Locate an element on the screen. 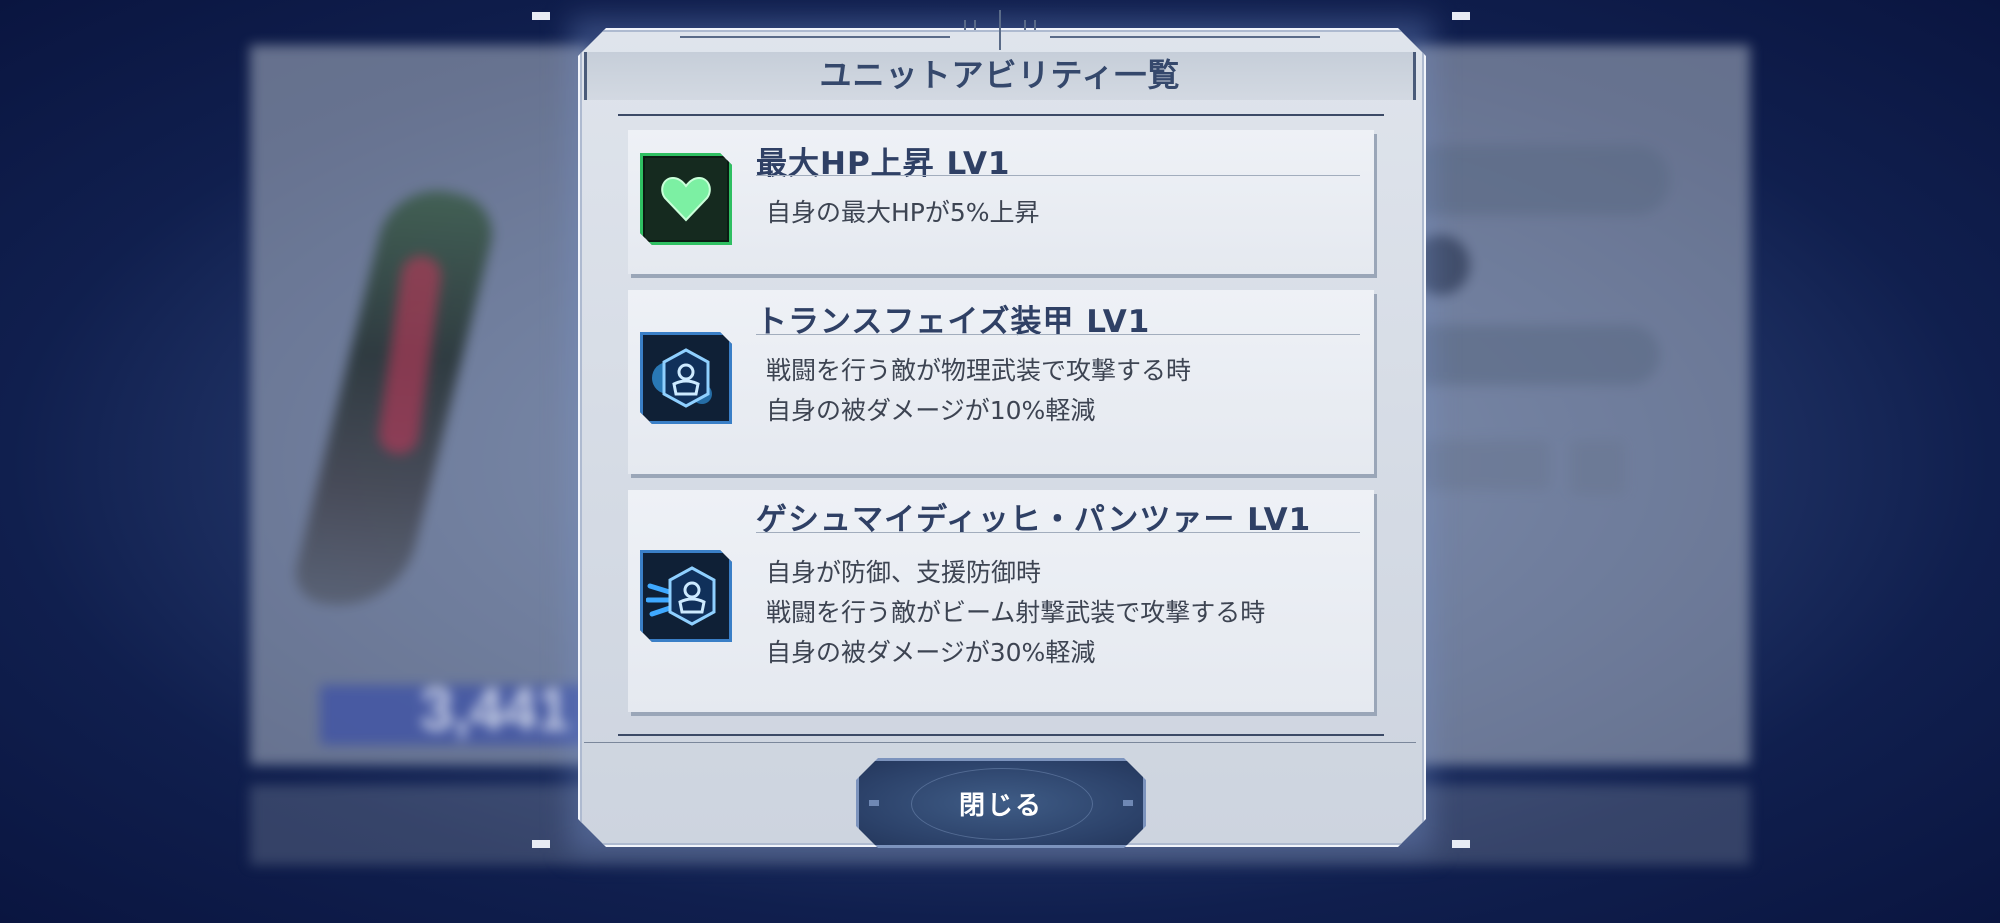  ability-description-line: 自身の最大HPが5%上昇 is located at coordinates (903, 212).